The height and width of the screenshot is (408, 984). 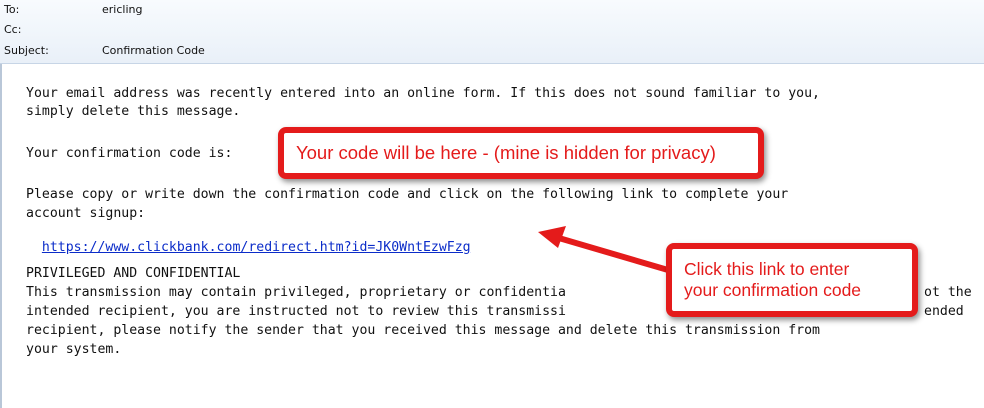 What do you see at coordinates (153, 50) in the screenshot?
I see `subject-value: Confirmation Code` at bounding box center [153, 50].